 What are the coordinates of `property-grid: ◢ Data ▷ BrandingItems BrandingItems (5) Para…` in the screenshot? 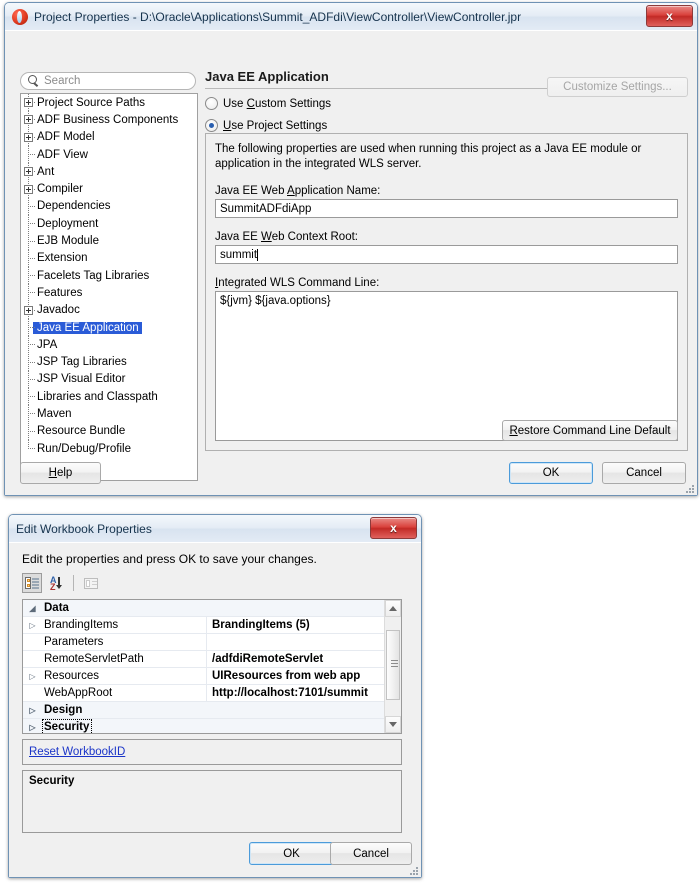 It's located at (212, 666).